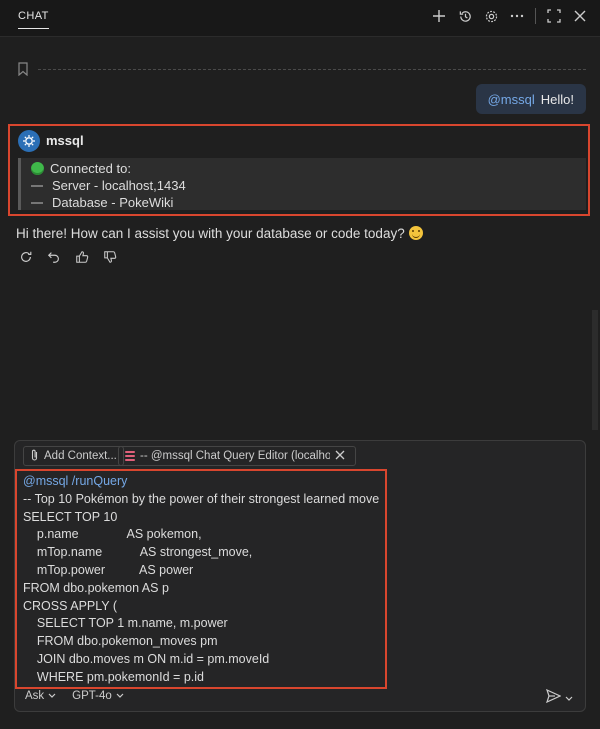  Describe the element at coordinates (554, 16) in the screenshot. I see `maximize-icon` at that location.